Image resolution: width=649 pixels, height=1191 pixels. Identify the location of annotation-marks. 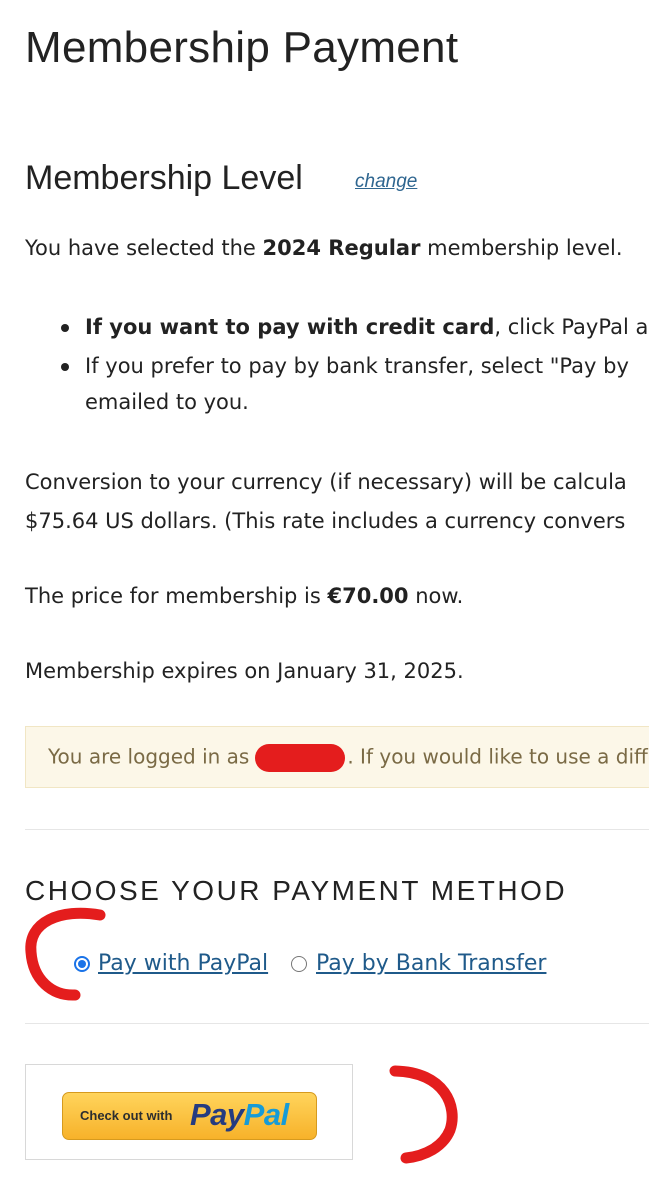
(241, 1035).